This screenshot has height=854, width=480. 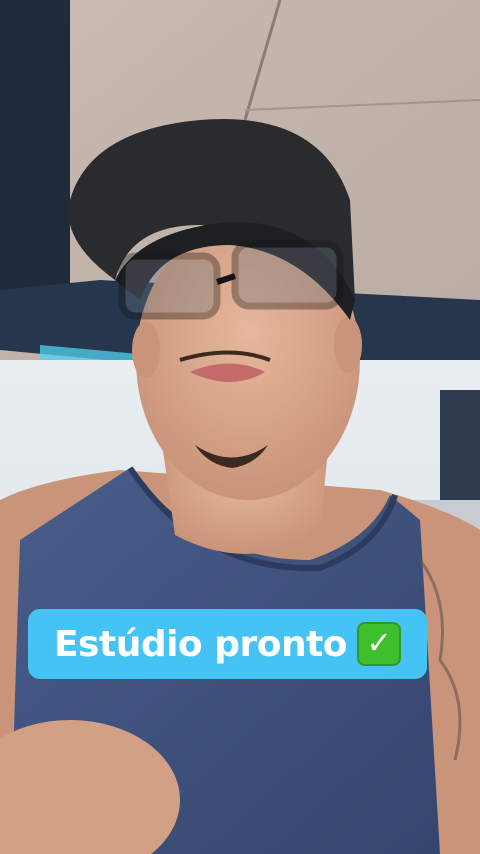 I want to click on caption-sticker: Estúdio pronto ✓, so click(x=227, y=644).